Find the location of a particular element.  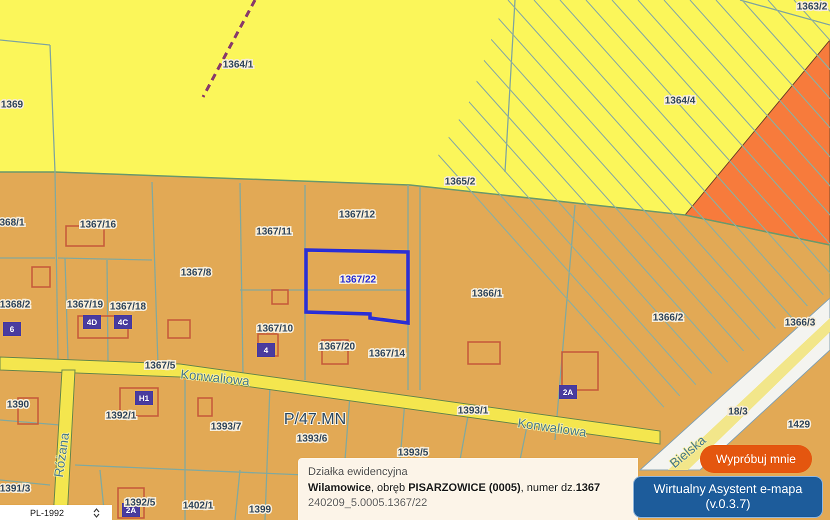

parcel-number: 1399 is located at coordinates (260, 510).